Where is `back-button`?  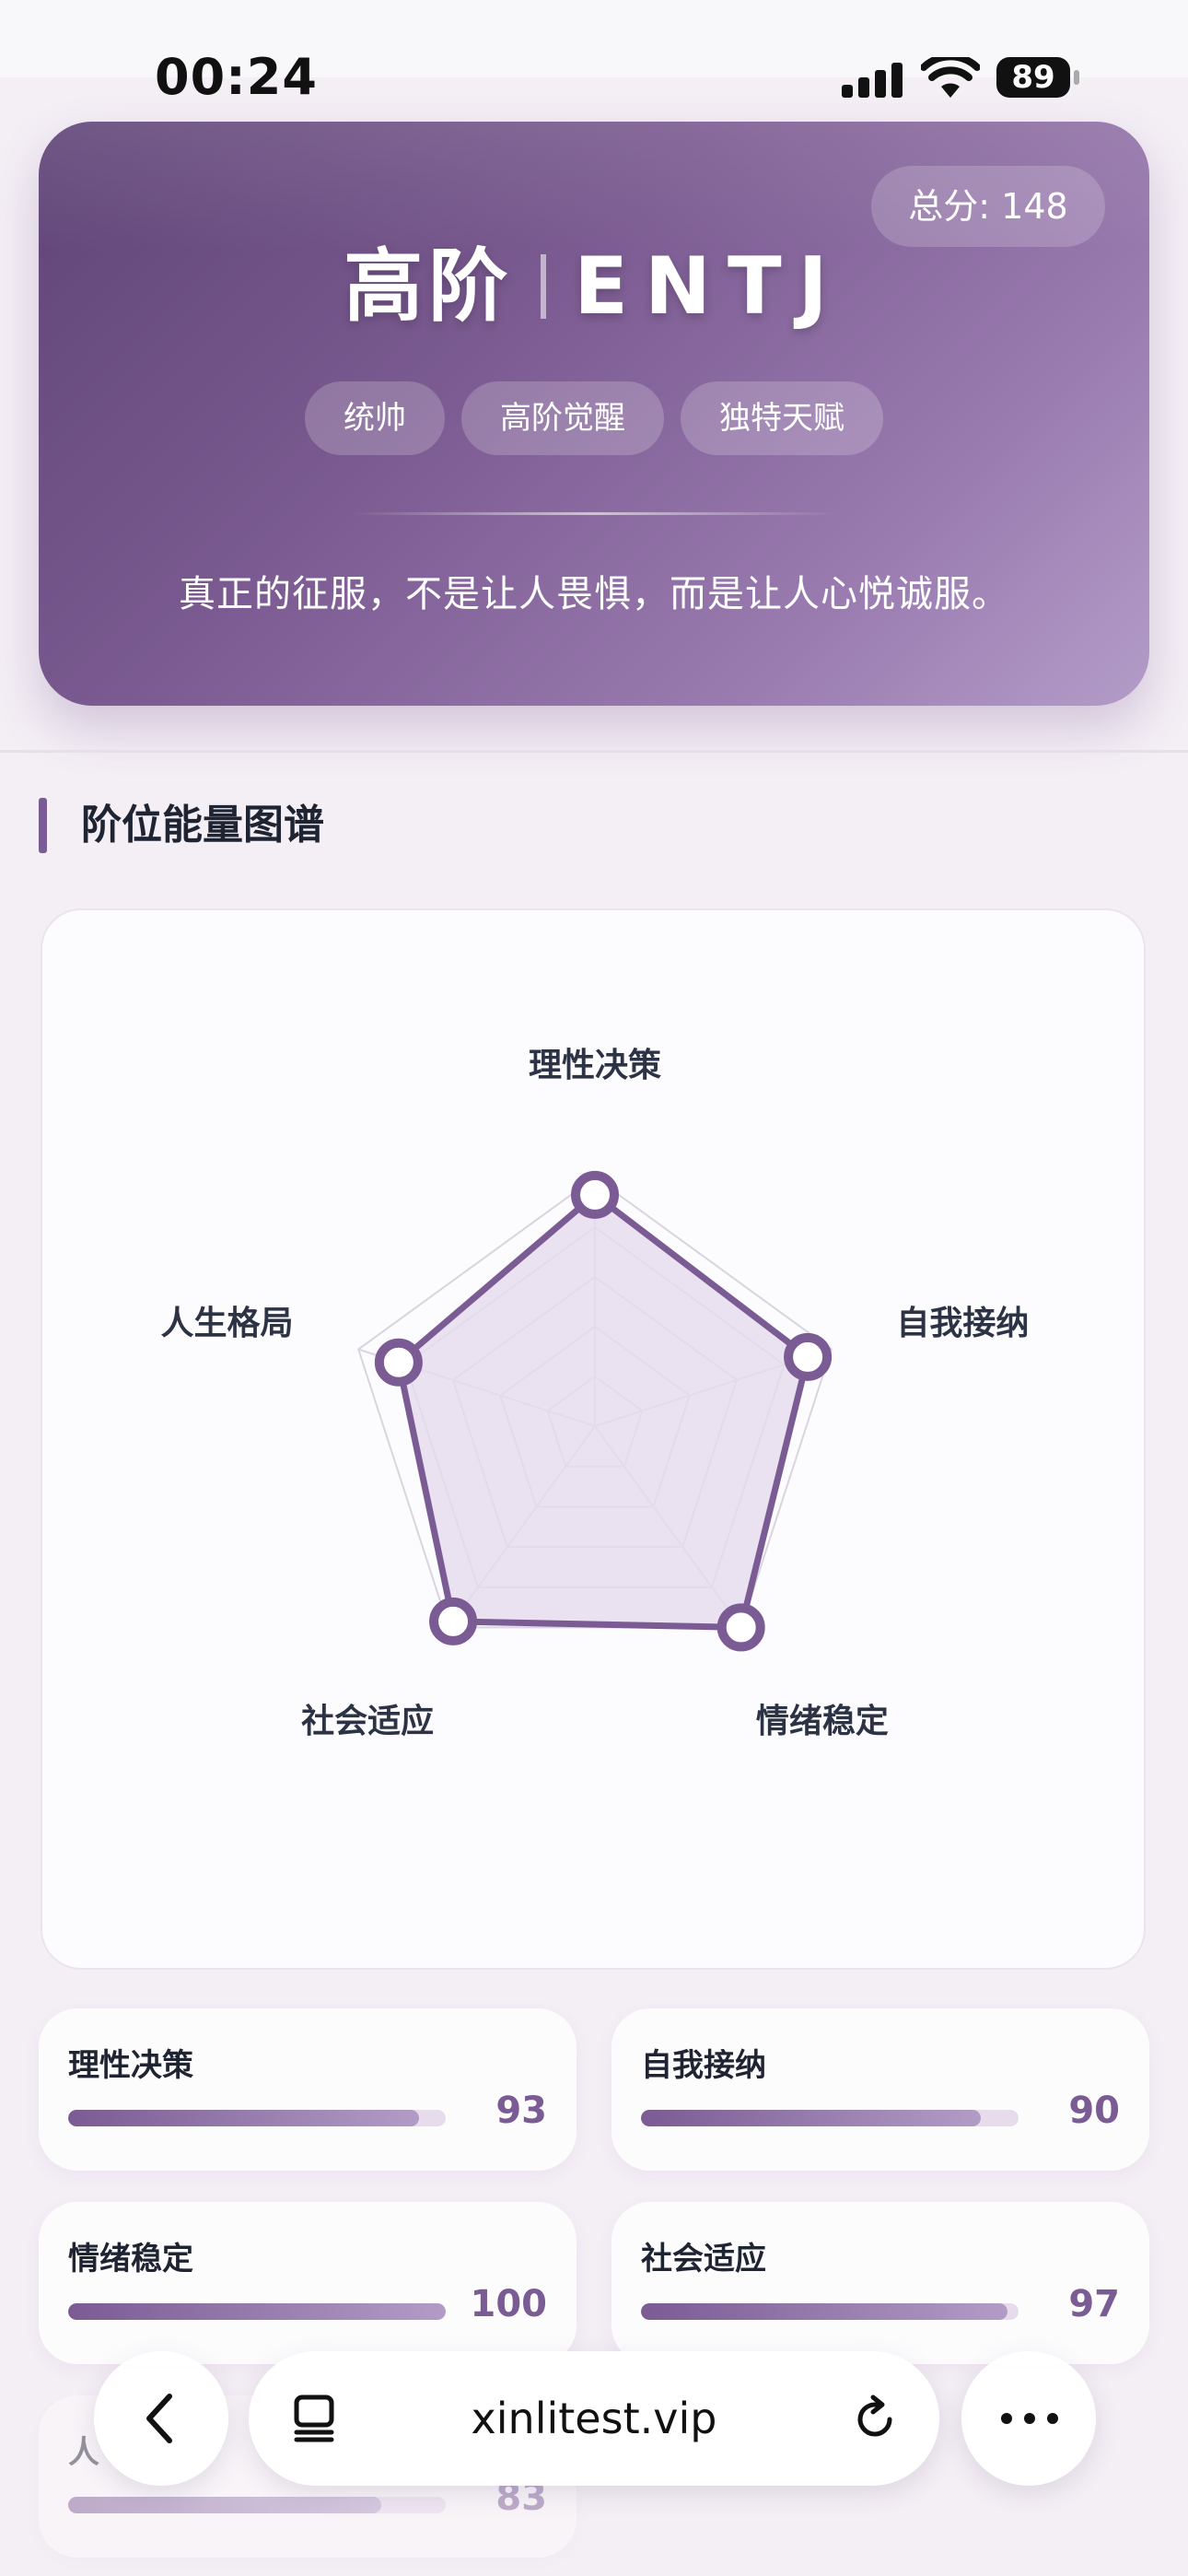
back-button is located at coordinates (161, 2418).